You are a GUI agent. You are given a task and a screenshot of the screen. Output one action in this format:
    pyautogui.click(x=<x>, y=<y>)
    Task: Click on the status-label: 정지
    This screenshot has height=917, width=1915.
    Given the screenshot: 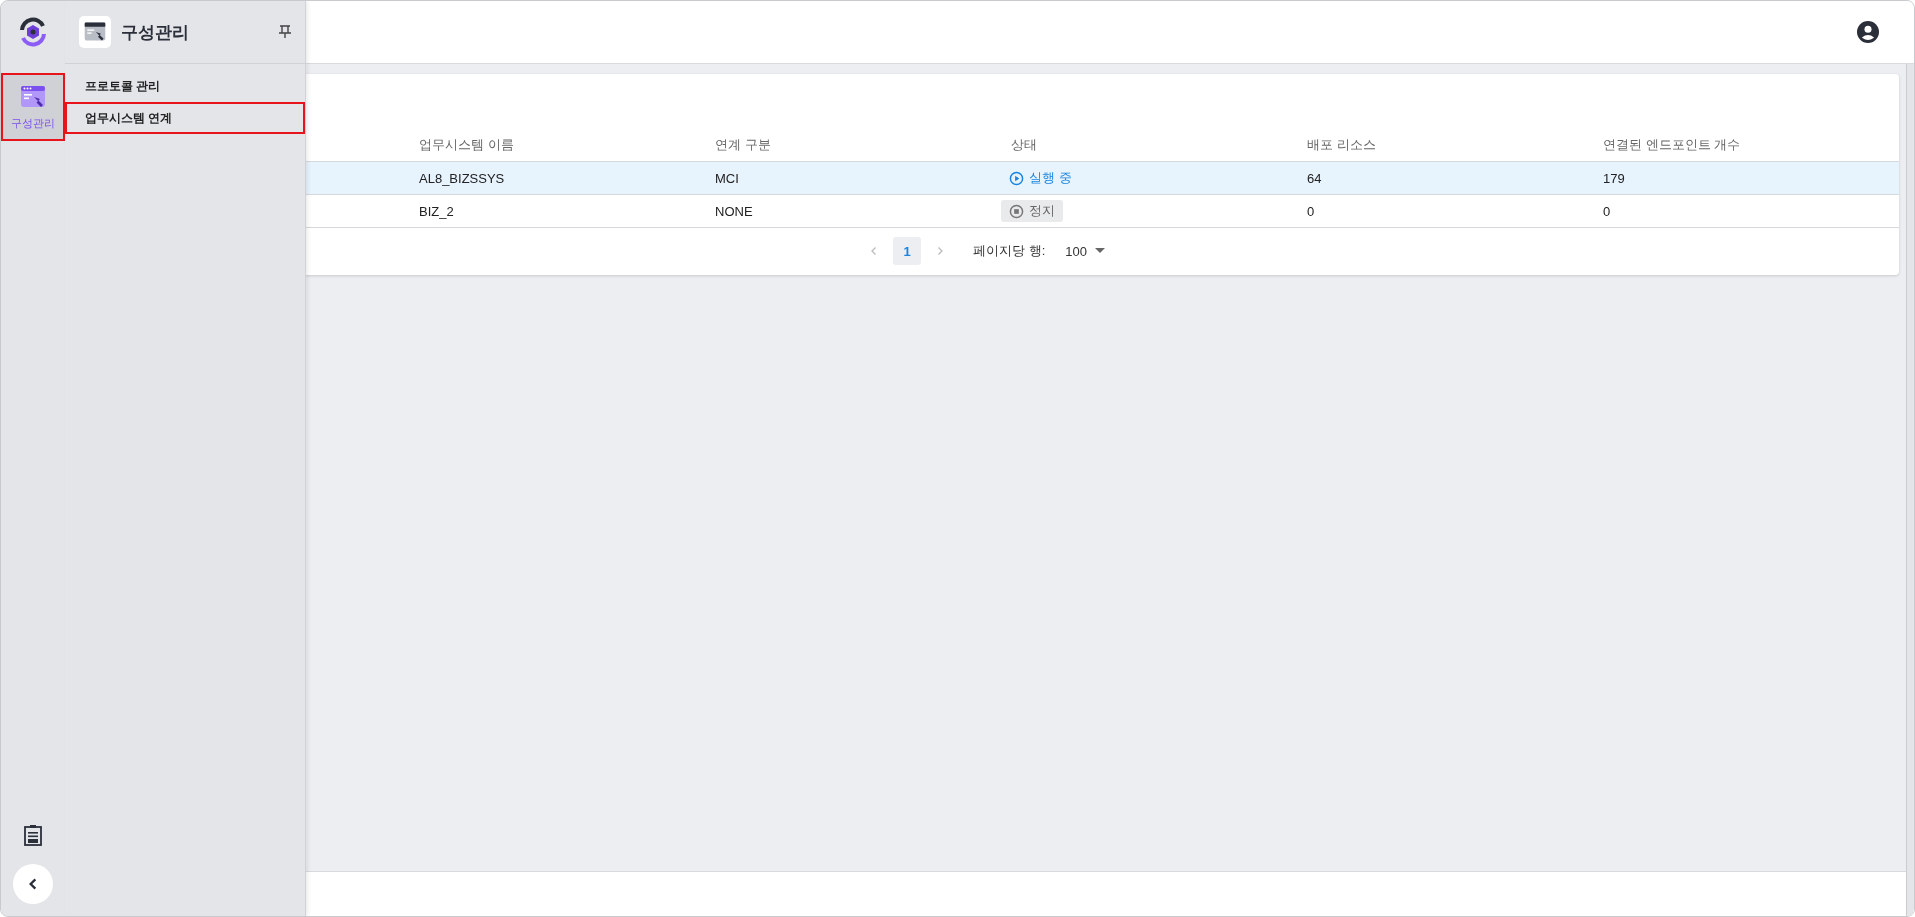 What is the action you would take?
    pyautogui.click(x=1042, y=211)
    